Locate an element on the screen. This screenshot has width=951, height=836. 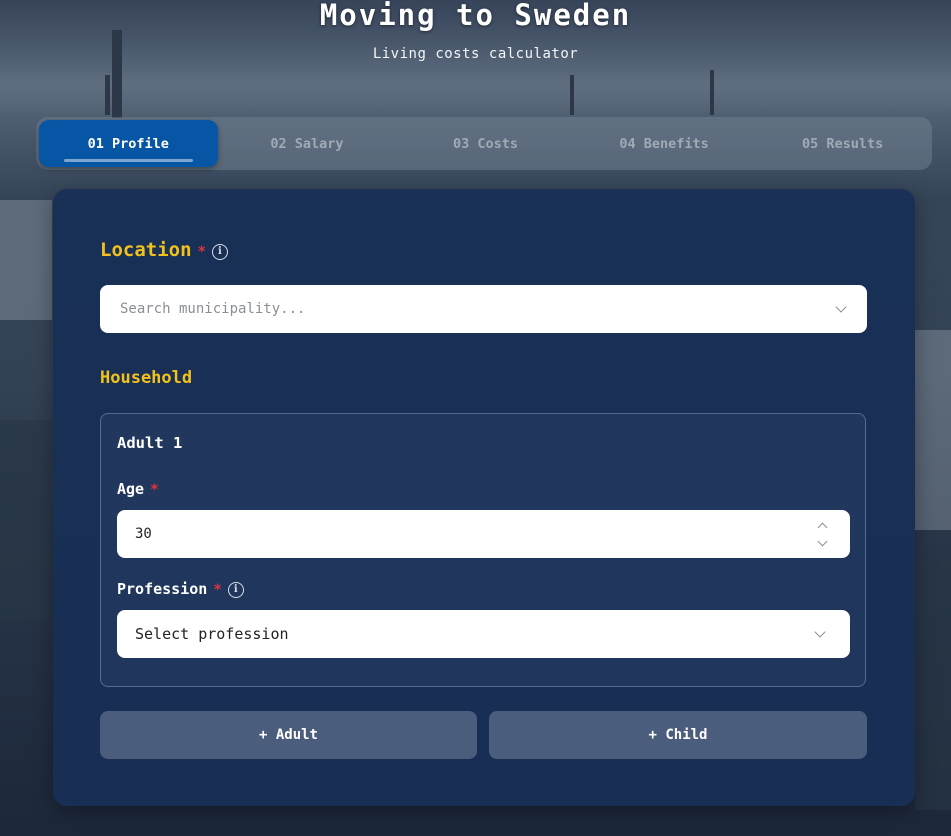
tab-label: 02 Salary is located at coordinates (307, 143).